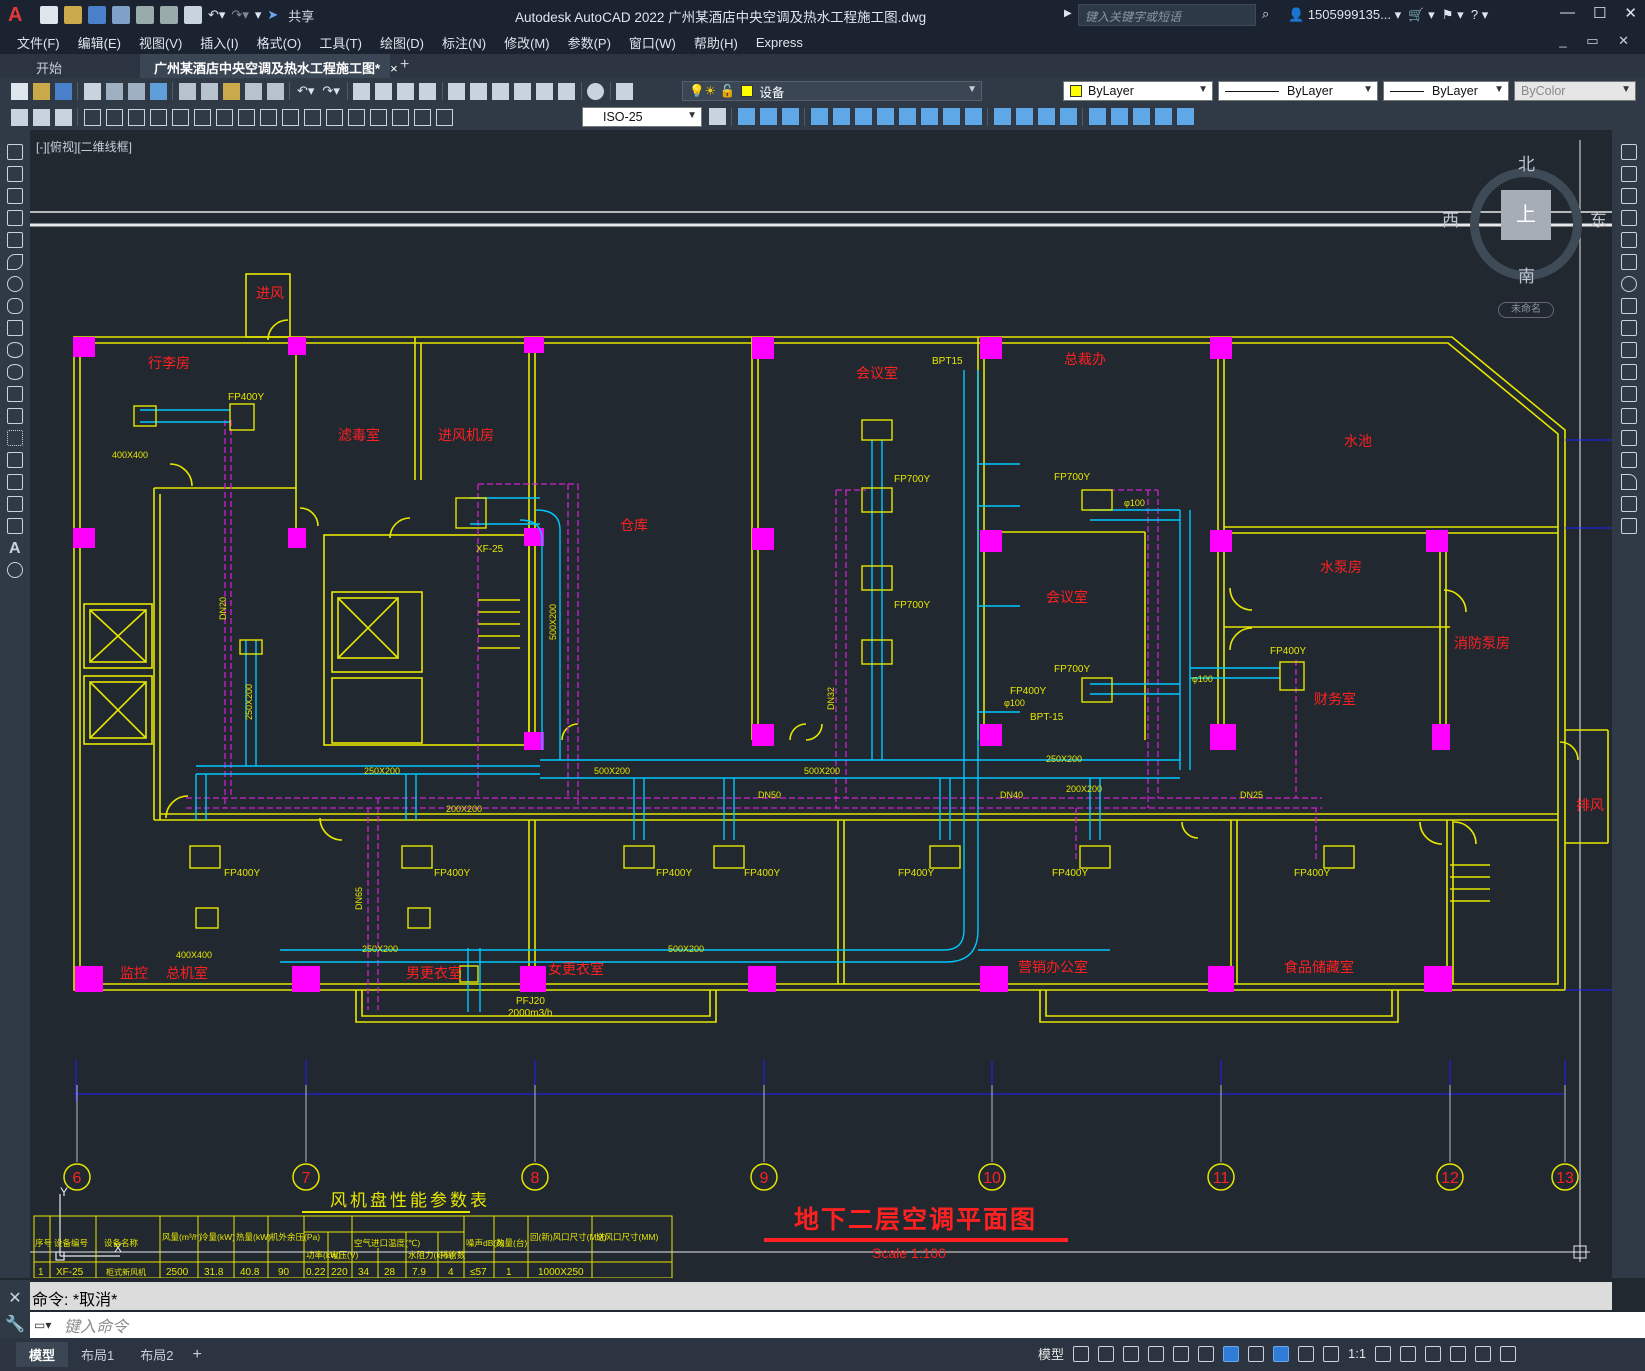 This screenshot has height=1371, width=1645. Describe the element at coordinates (837, 1325) in the screenshot. I see `command-line: ▭▾ 键入命令` at that location.